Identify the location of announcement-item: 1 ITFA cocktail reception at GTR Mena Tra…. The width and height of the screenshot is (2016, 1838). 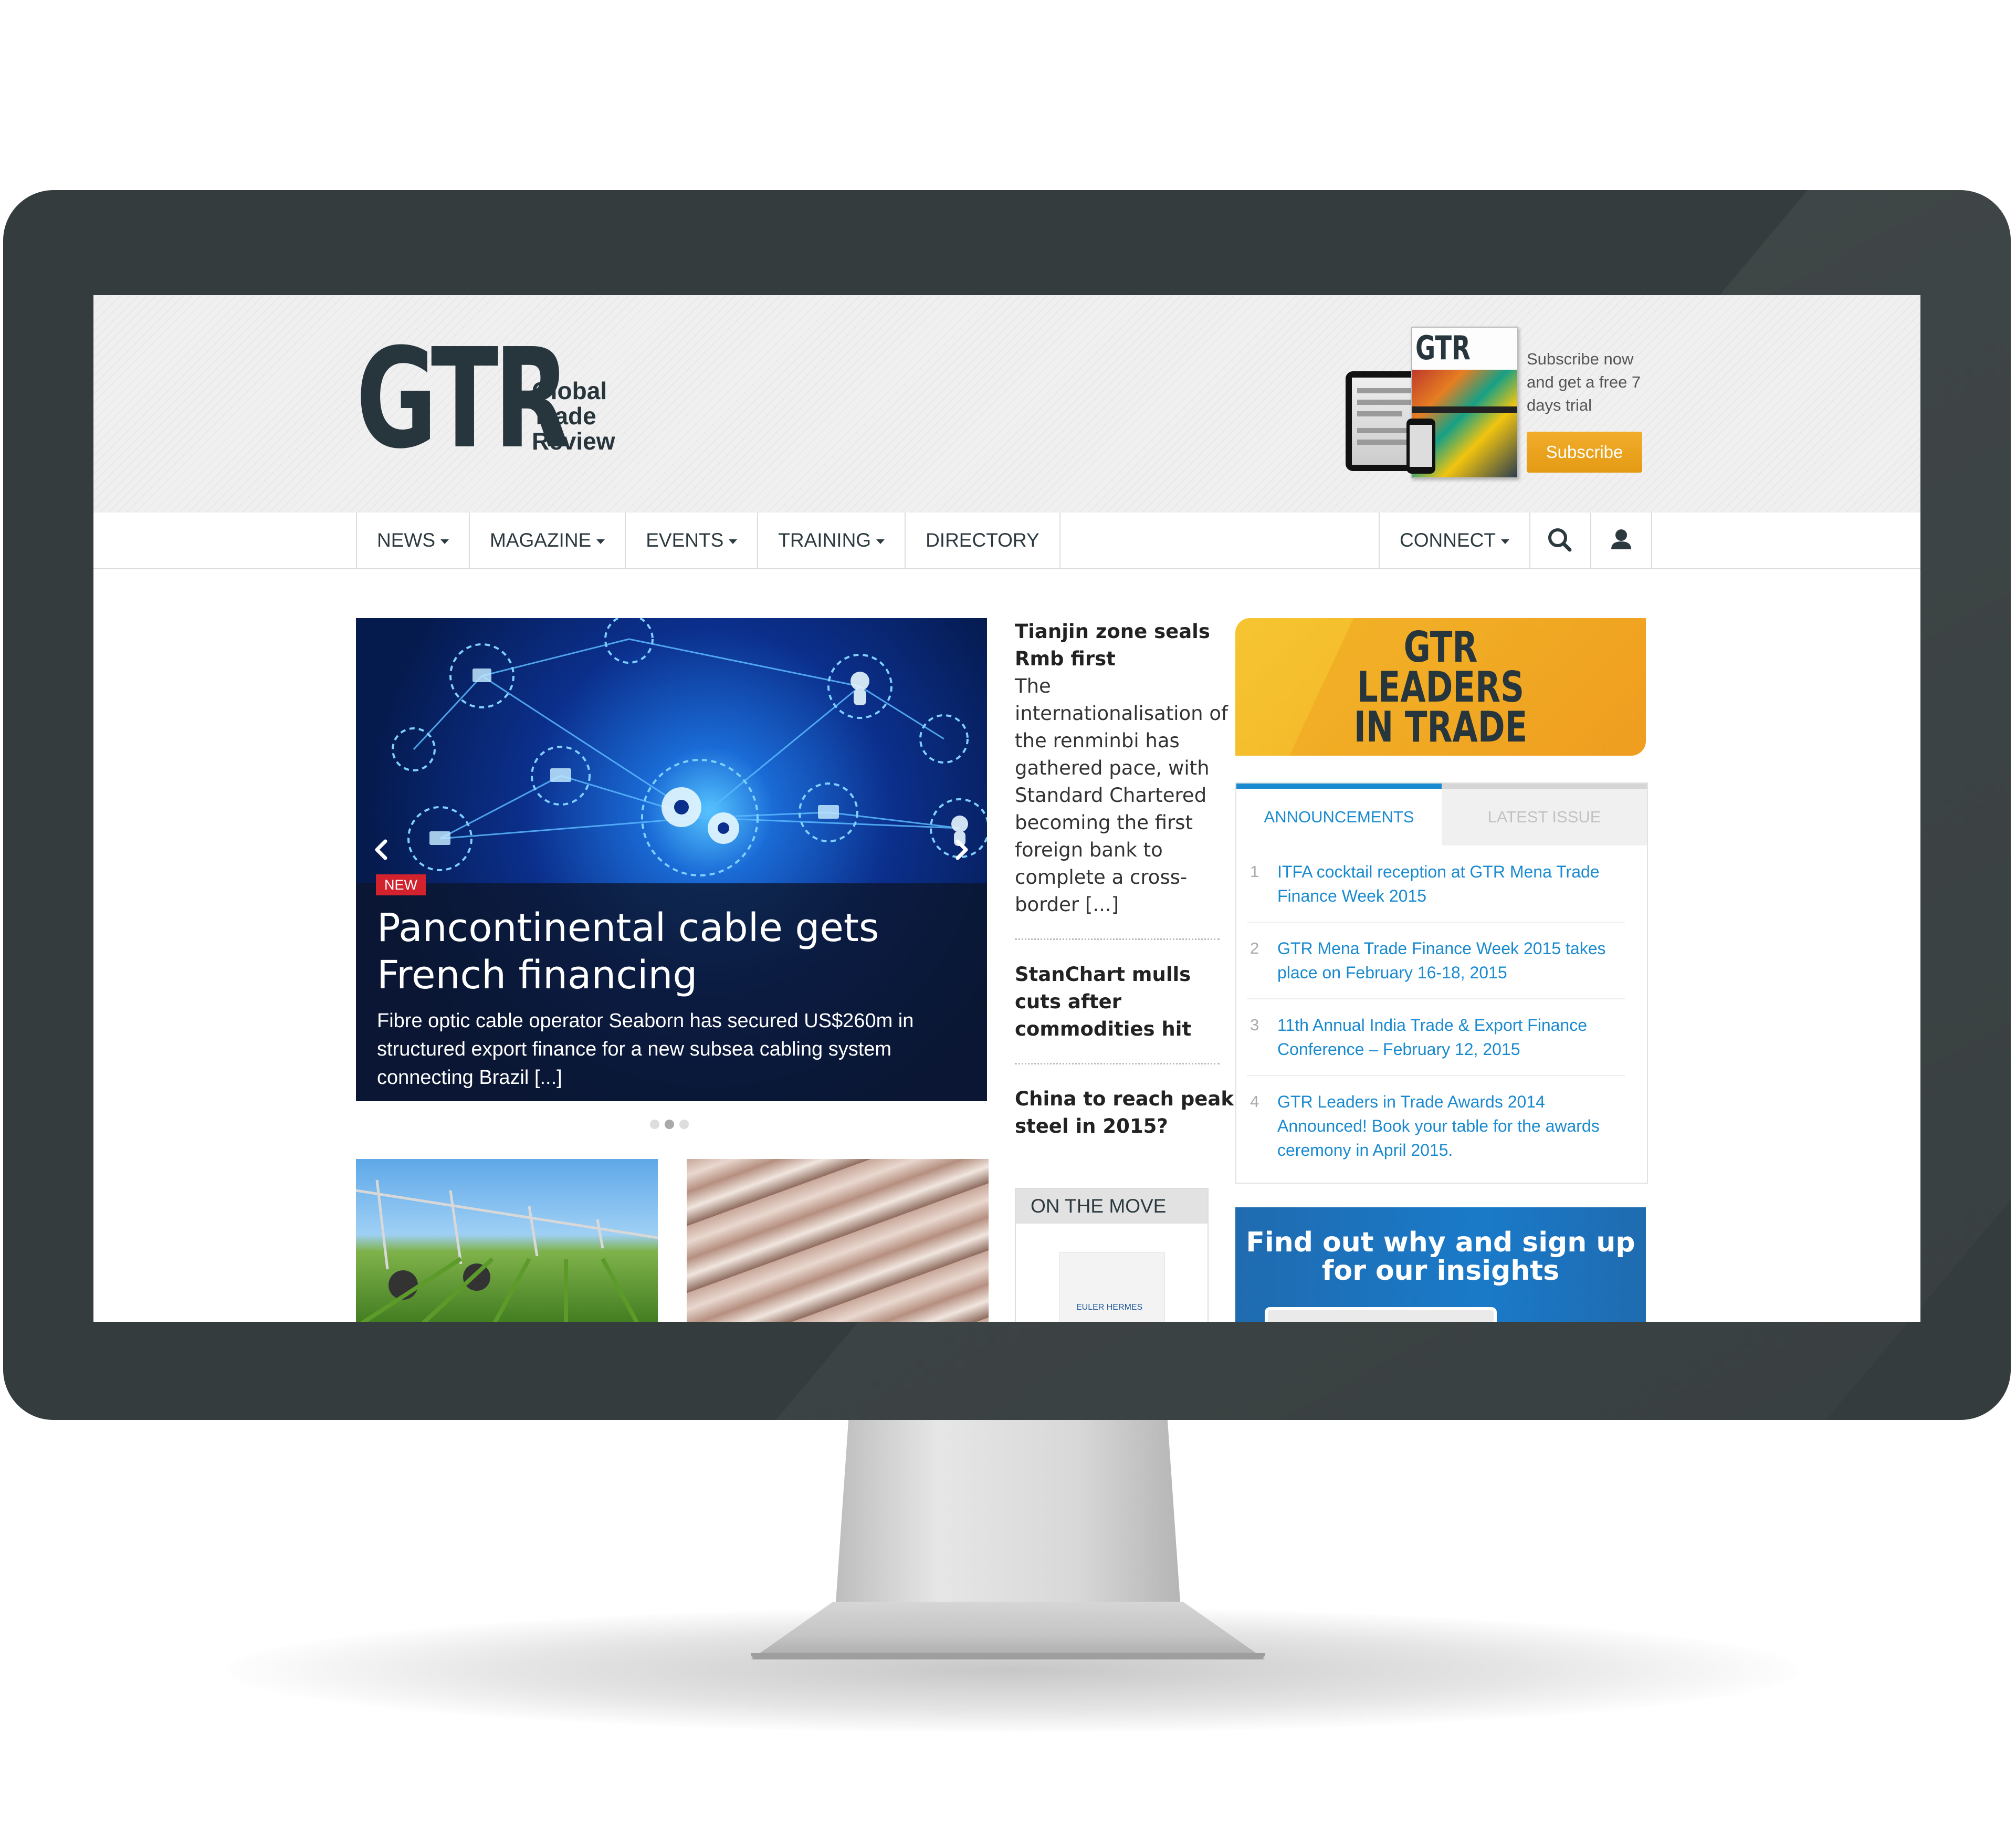
(1436, 891).